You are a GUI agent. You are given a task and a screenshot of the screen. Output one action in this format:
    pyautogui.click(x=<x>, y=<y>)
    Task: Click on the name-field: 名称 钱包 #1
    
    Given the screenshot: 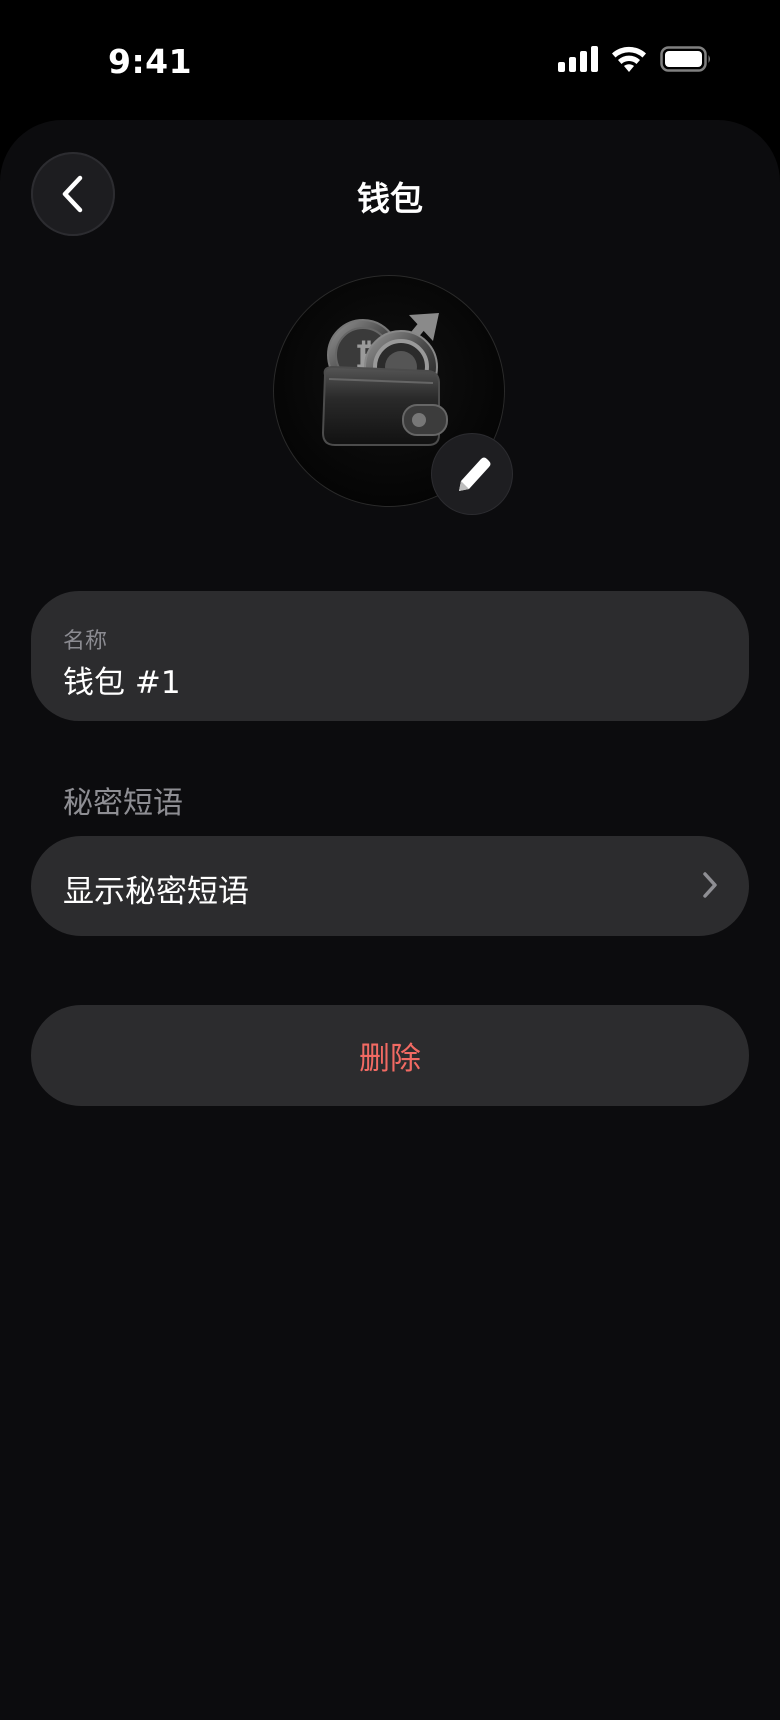 What is the action you would take?
    pyautogui.click(x=390, y=656)
    